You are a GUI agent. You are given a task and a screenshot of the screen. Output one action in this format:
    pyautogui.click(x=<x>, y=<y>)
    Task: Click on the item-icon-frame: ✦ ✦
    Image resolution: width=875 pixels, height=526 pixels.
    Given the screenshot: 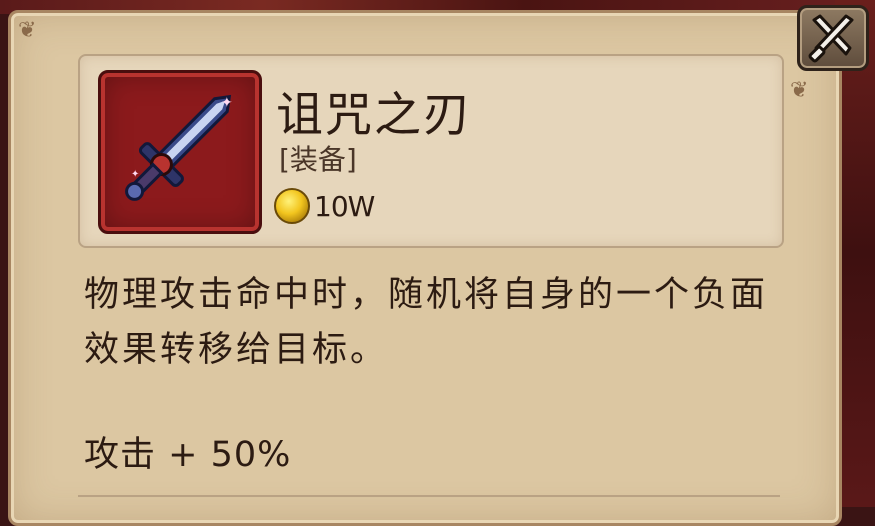 What is the action you would take?
    pyautogui.click(x=180, y=152)
    